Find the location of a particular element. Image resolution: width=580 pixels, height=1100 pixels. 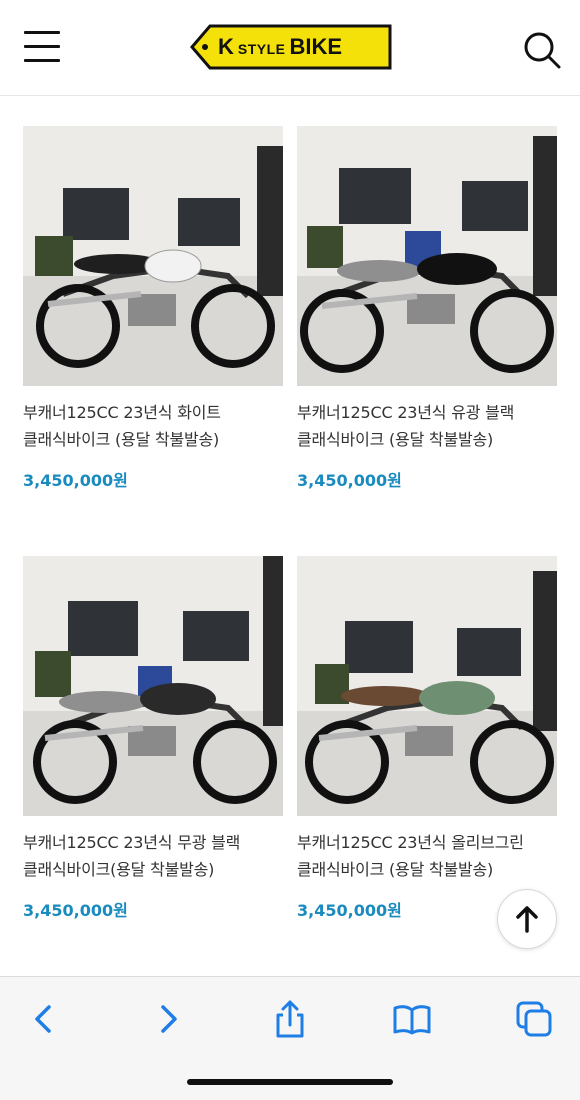

site-logo: K STYLE BIKE is located at coordinates (291, 47).